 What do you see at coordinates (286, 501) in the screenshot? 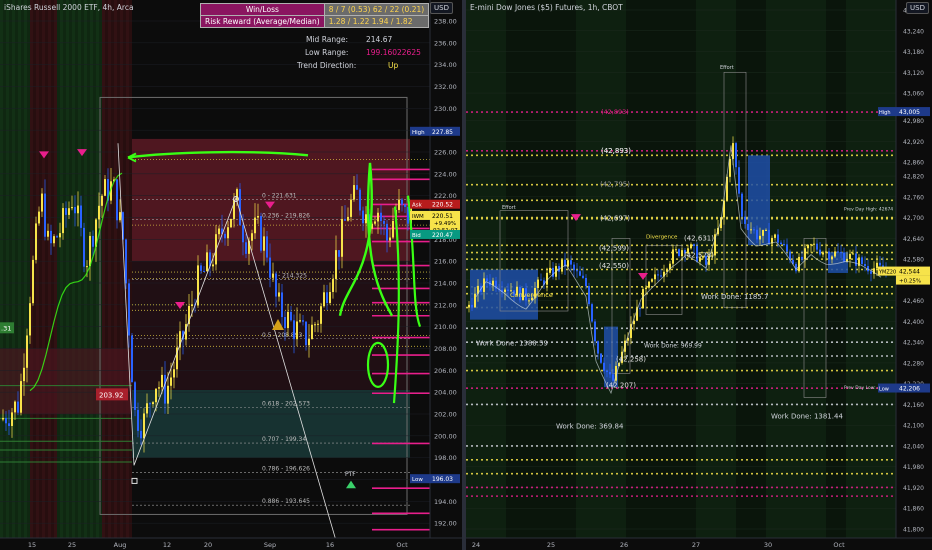
I see `fib-label: 0.886 - 193.645` at bounding box center [286, 501].